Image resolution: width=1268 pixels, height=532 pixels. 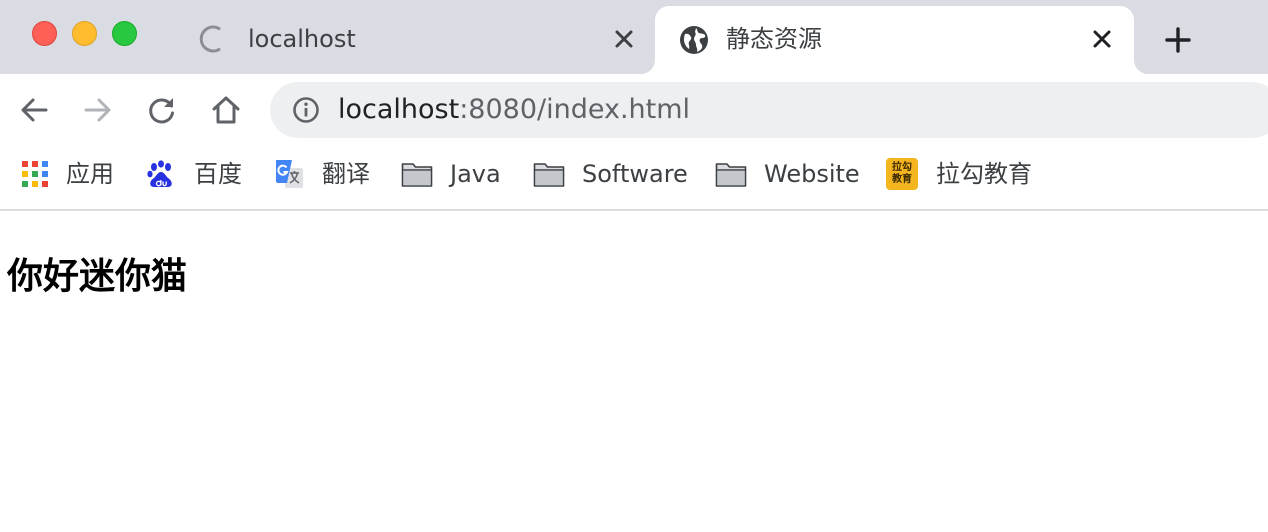 What do you see at coordinates (984, 174) in the screenshot?
I see `bookmark-label: 拉勾教育` at bounding box center [984, 174].